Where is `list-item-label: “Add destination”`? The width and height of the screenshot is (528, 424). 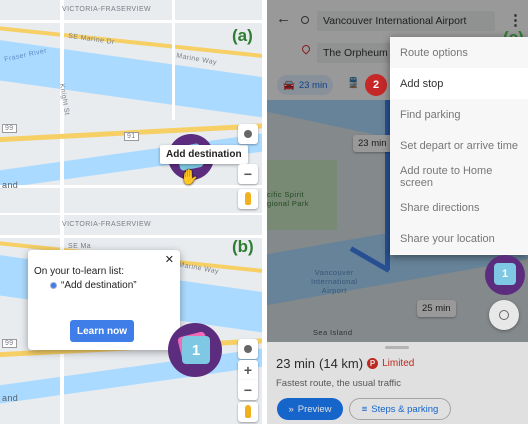
list-item-label: “Add destination” is located at coordinates (99, 285).